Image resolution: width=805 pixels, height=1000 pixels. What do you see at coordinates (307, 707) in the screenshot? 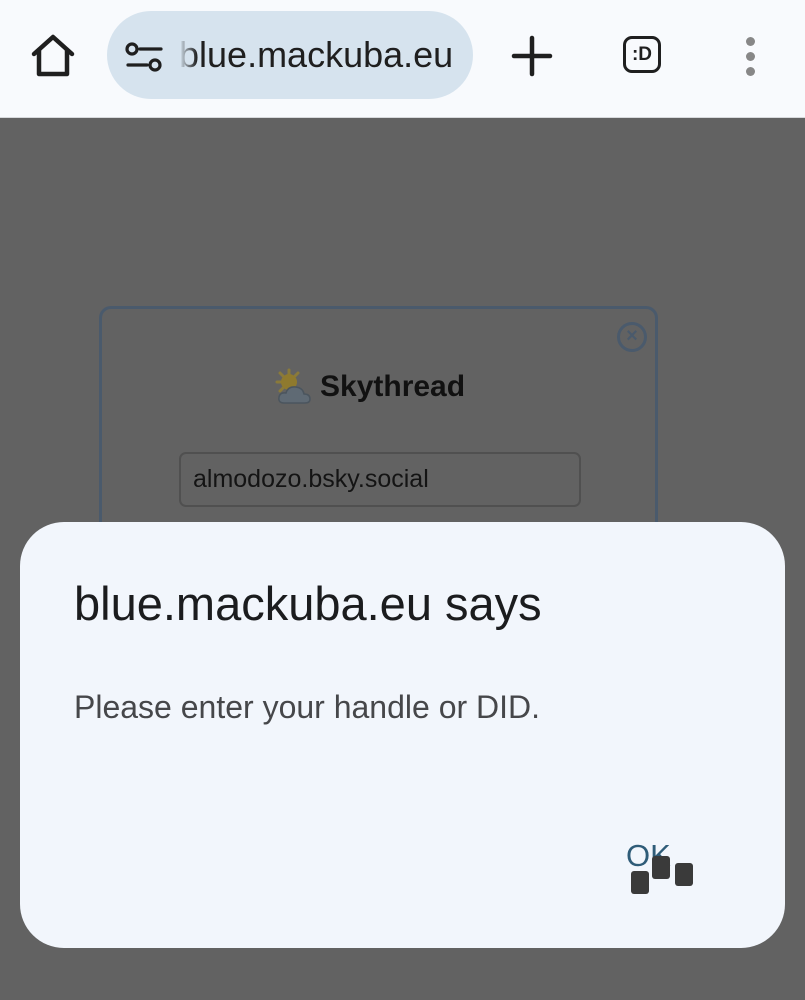
I see `dialog-message: Please enter your handle or DID.` at bounding box center [307, 707].